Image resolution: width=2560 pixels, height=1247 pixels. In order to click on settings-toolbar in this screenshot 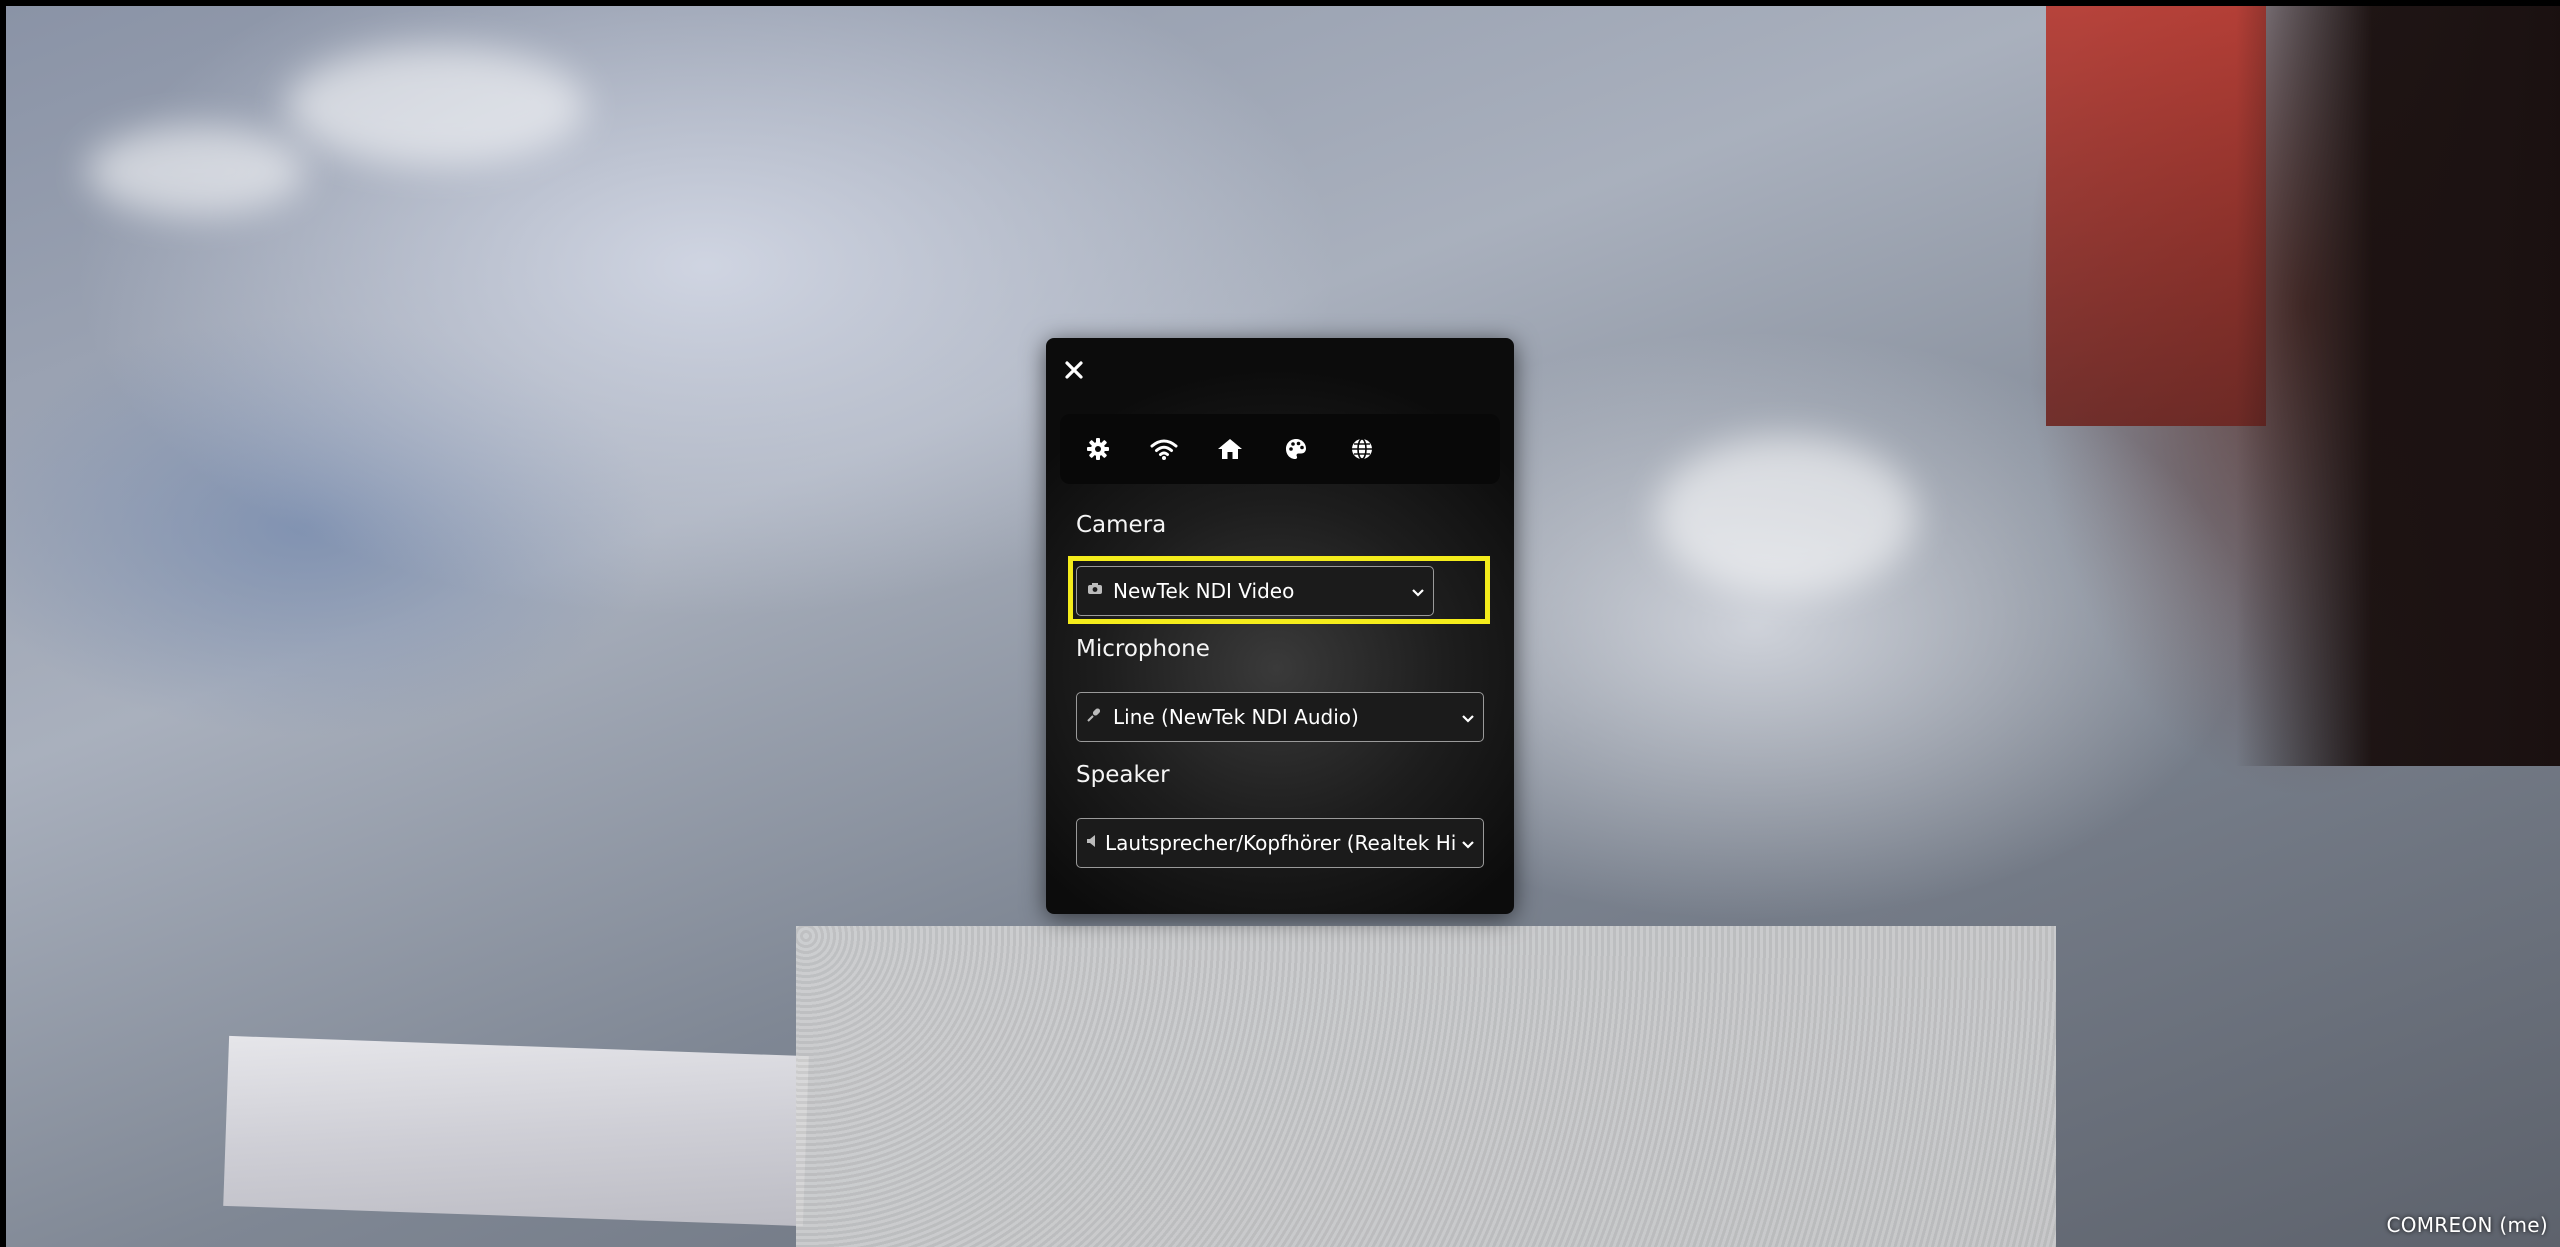, I will do `click(1280, 449)`.